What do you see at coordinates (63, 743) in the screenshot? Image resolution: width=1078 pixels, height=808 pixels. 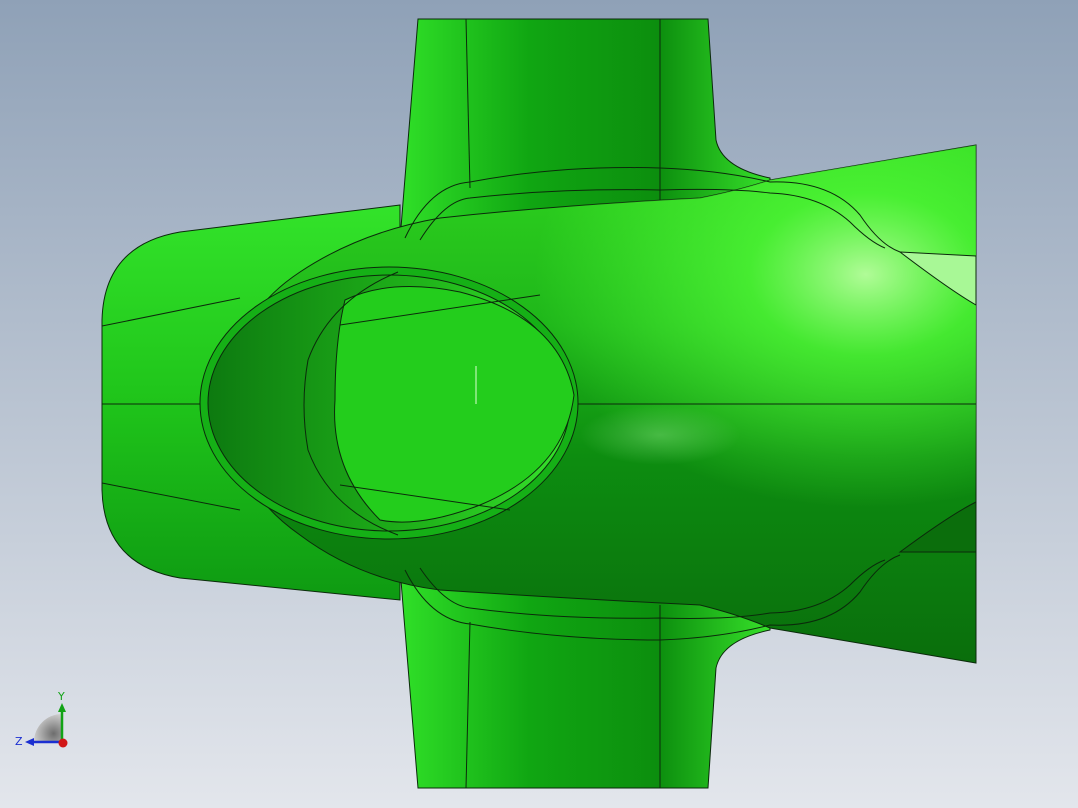 I see `triad-x-axis-dot` at bounding box center [63, 743].